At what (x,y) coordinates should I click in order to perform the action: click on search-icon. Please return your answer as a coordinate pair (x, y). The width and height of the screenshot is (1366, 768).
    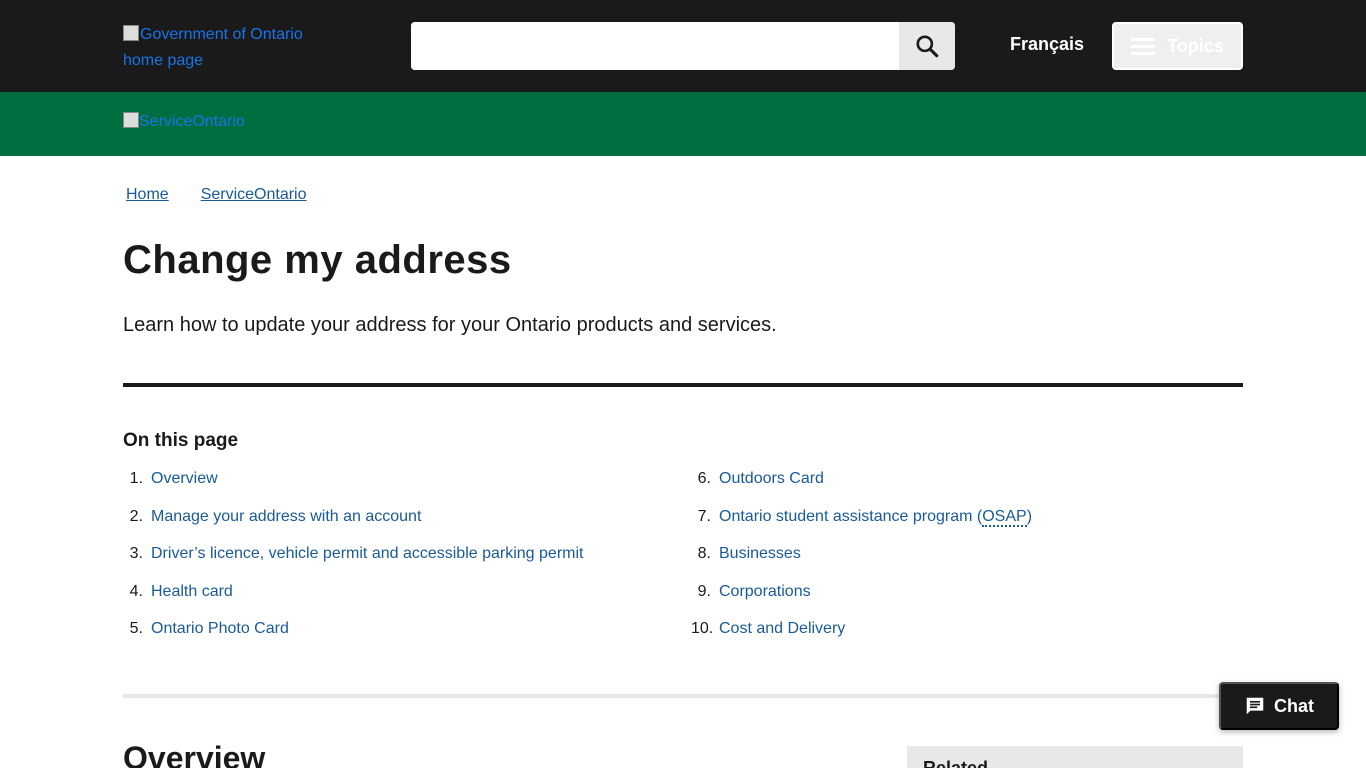
    Looking at the image, I should click on (927, 46).